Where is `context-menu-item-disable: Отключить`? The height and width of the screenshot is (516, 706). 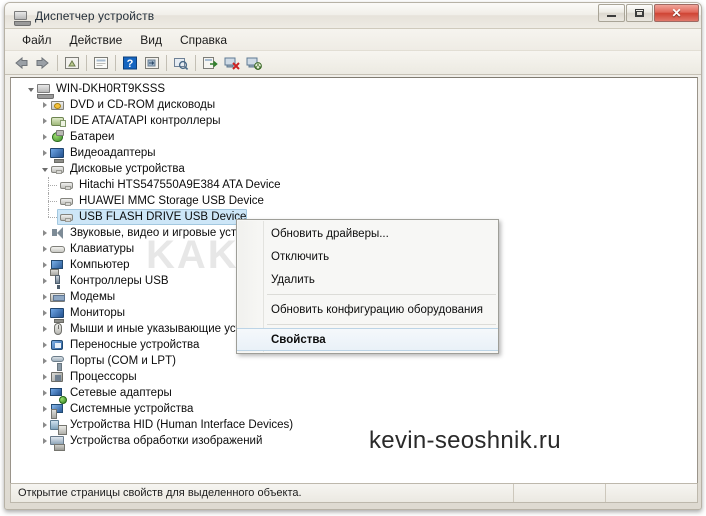 context-menu-item-disable: Отключить is located at coordinates (367, 256).